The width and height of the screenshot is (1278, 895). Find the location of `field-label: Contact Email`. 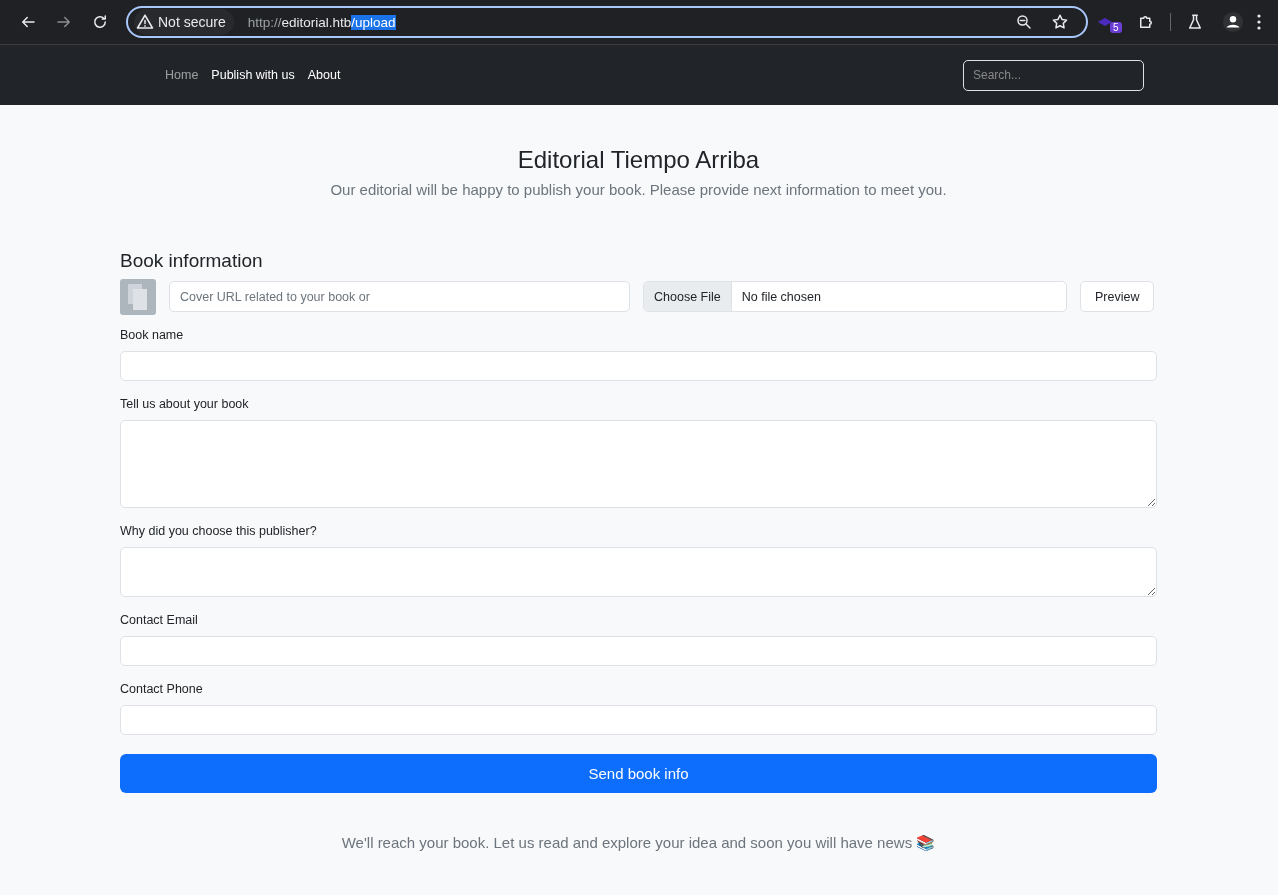

field-label: Contact Email is located at coordinates (159, 620).